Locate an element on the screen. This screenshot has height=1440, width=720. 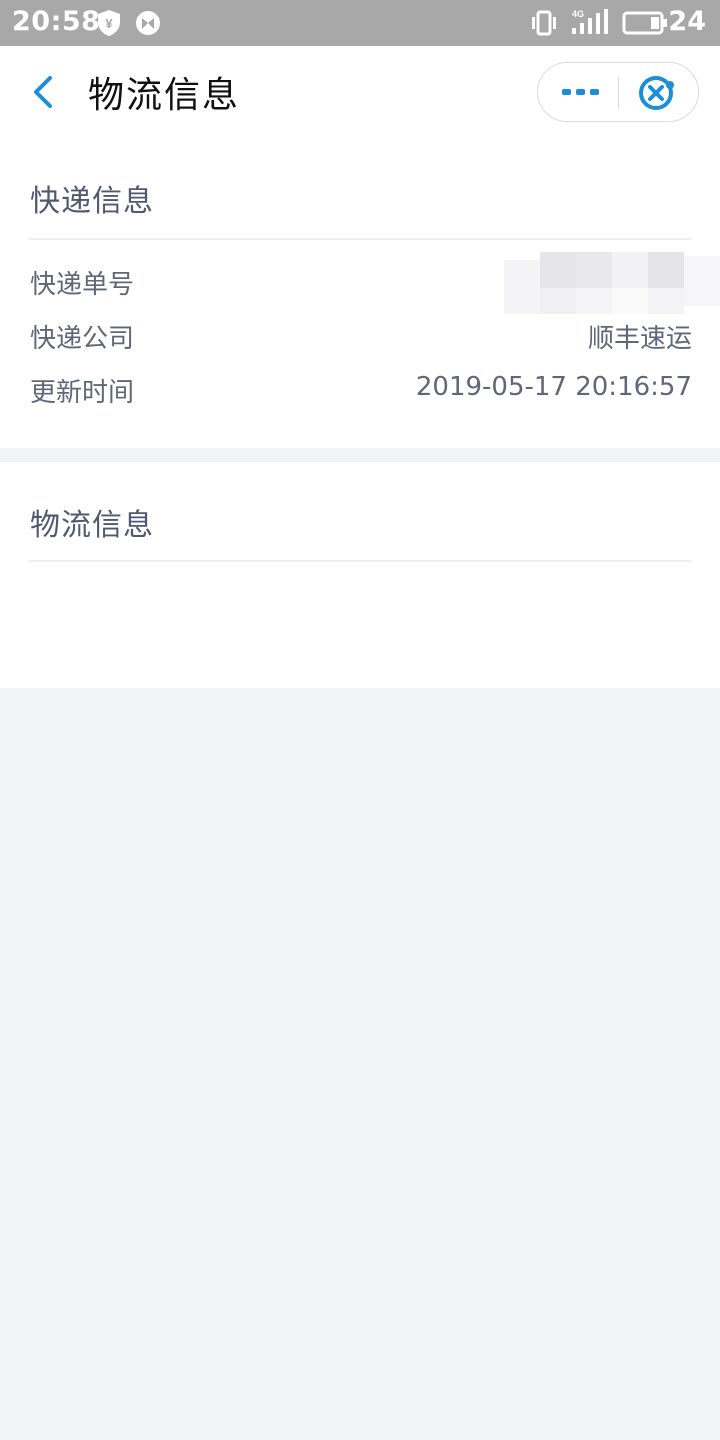
capsule-divider is located at coordinates (618, 93).